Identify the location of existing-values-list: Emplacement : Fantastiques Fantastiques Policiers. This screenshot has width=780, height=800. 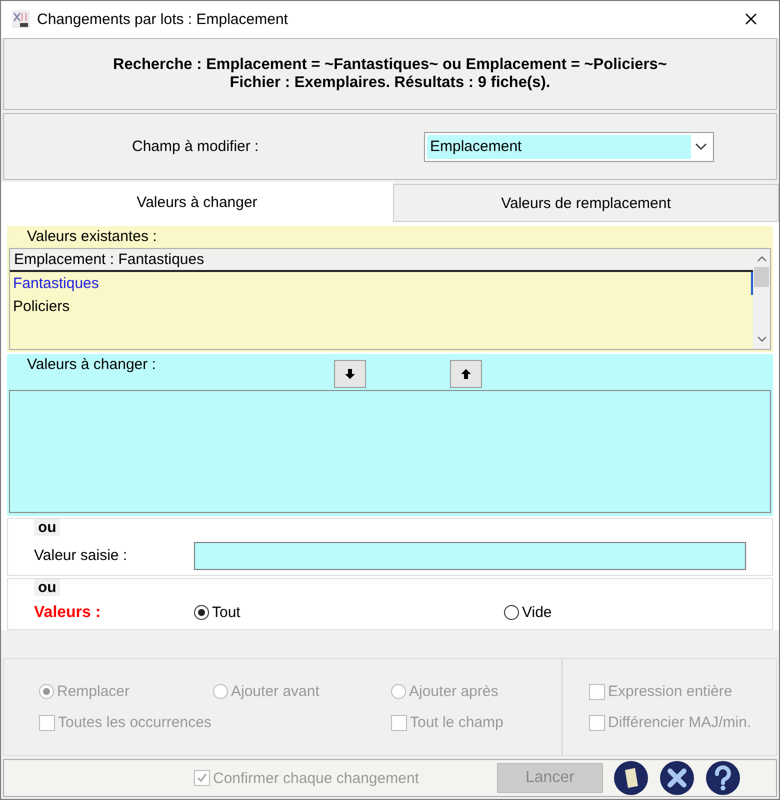
(390, 299).